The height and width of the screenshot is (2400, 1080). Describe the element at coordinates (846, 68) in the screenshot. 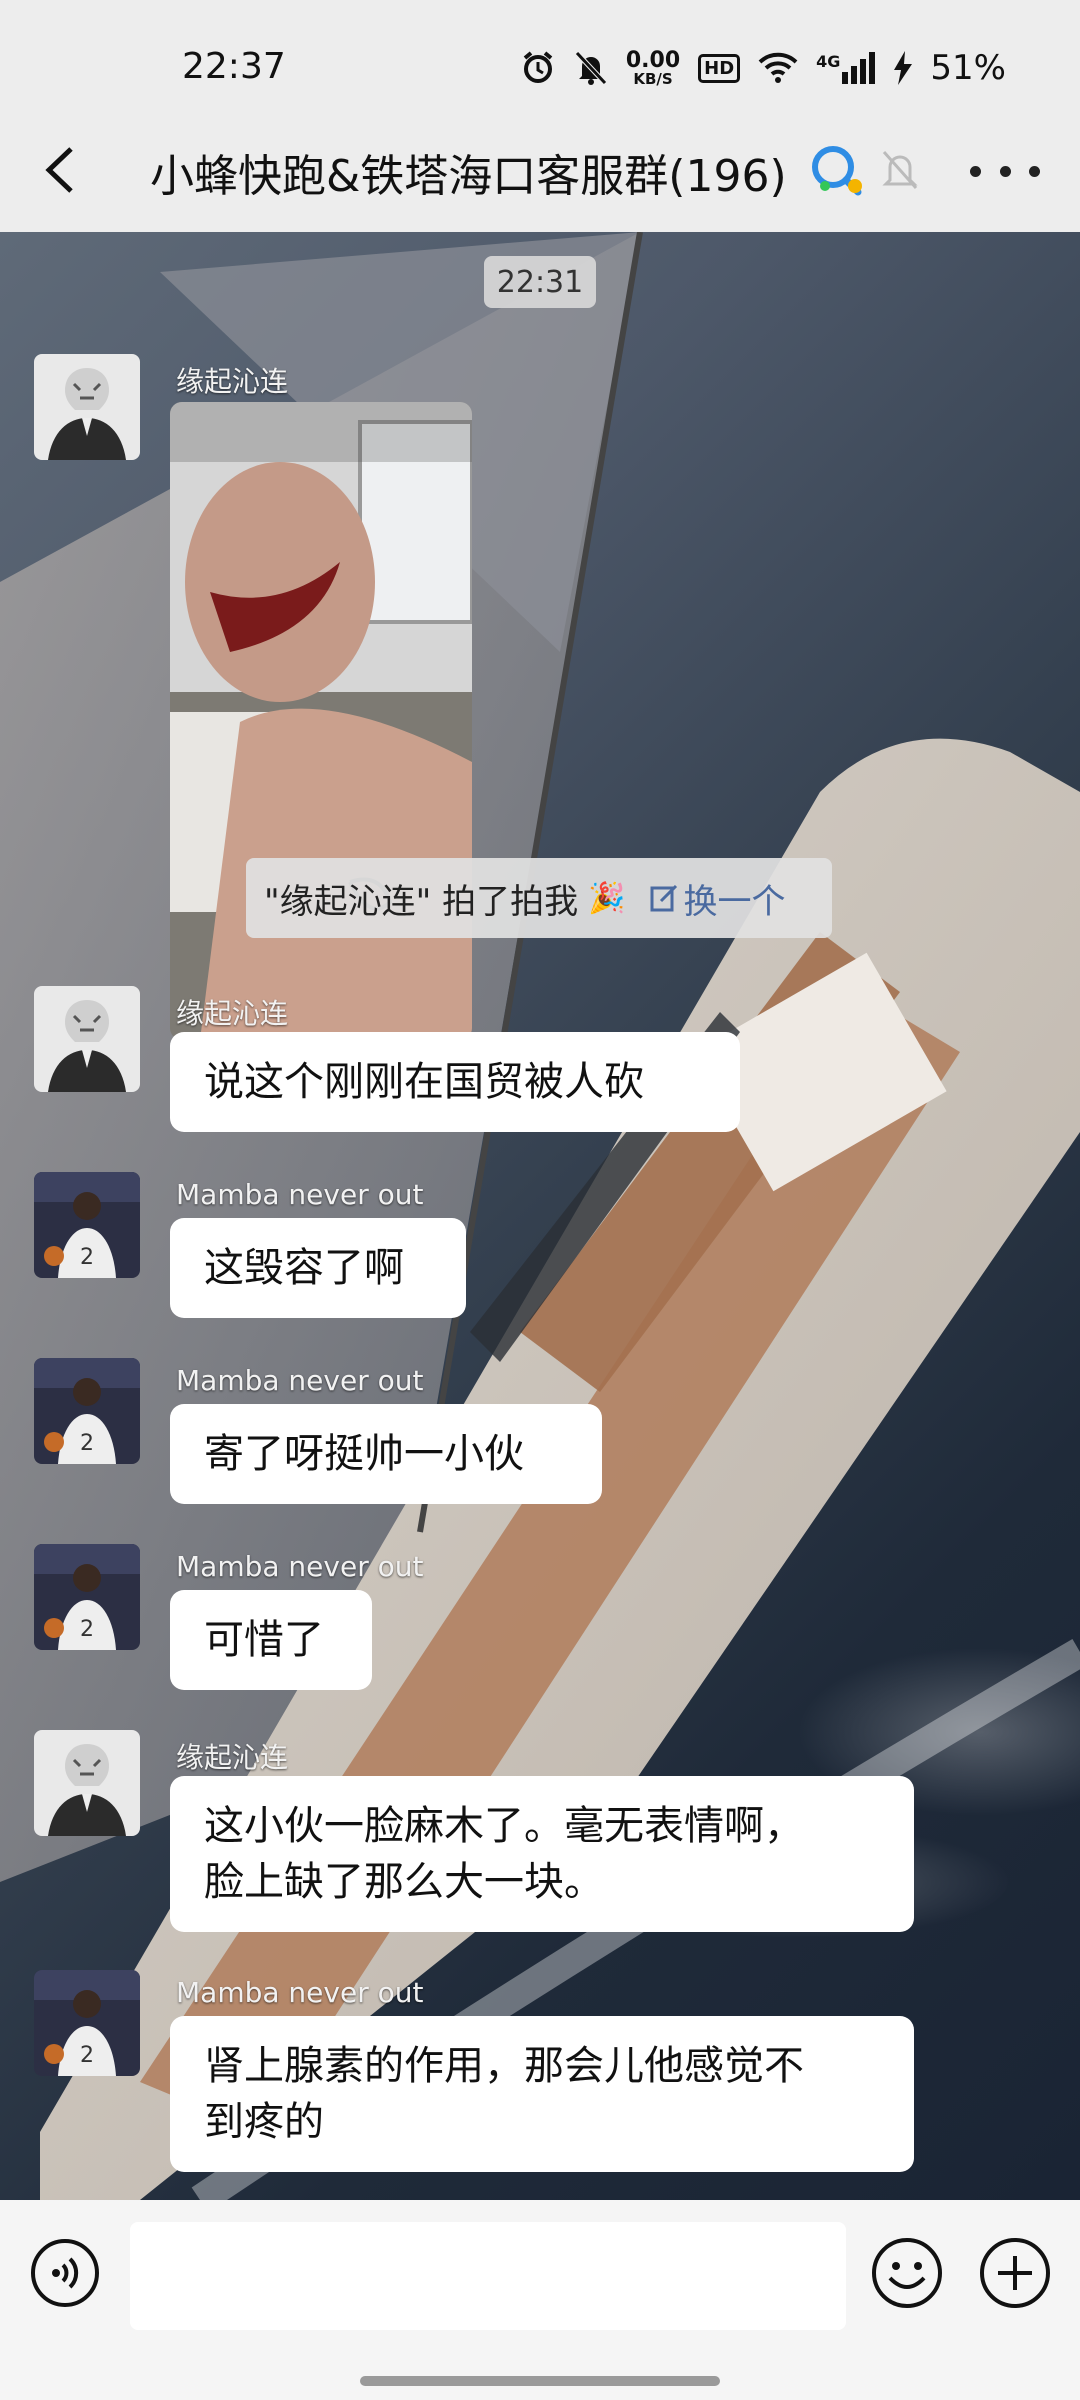

I see `signal-icon: 4G` at that location.